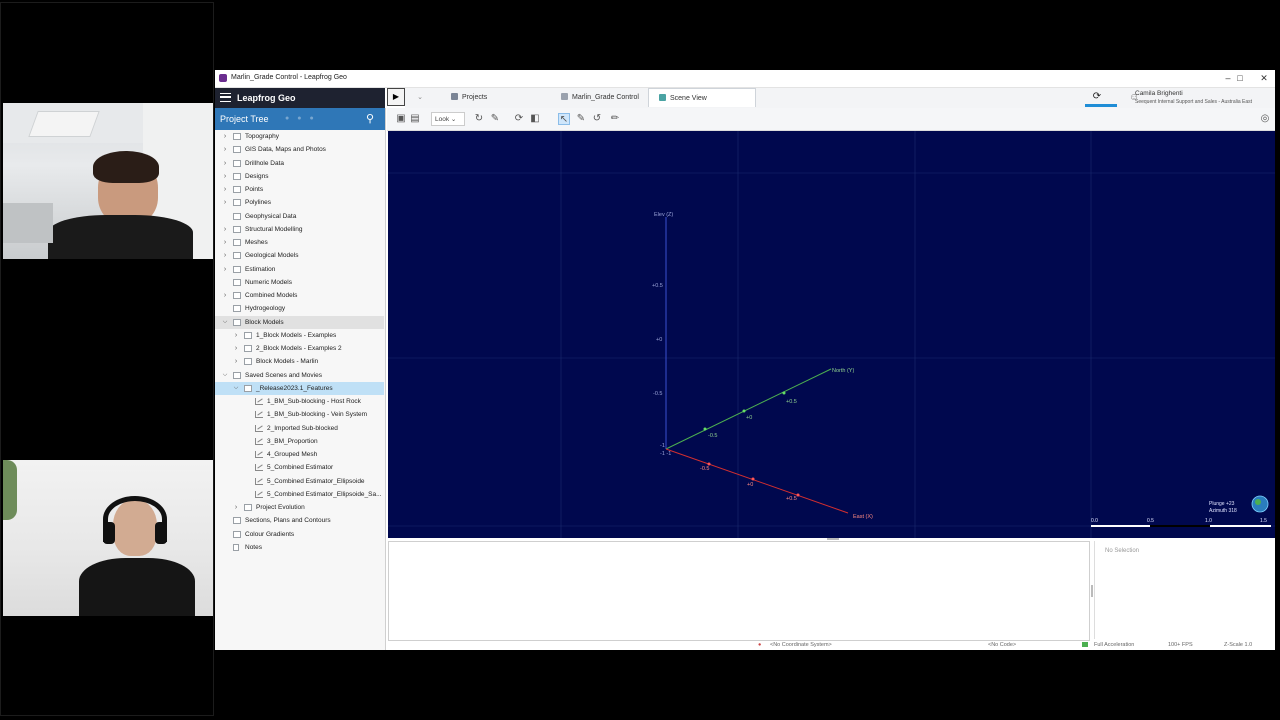  Describe the element at coordinates (401, 119) in the screenshot. I see `screenshot-icon: ▣` at that location.